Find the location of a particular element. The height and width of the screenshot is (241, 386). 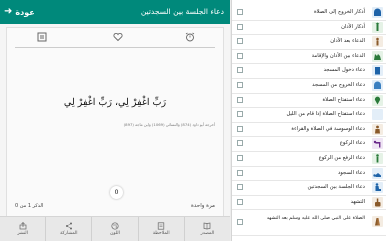

note-icon is located at coordinates (161, 226).